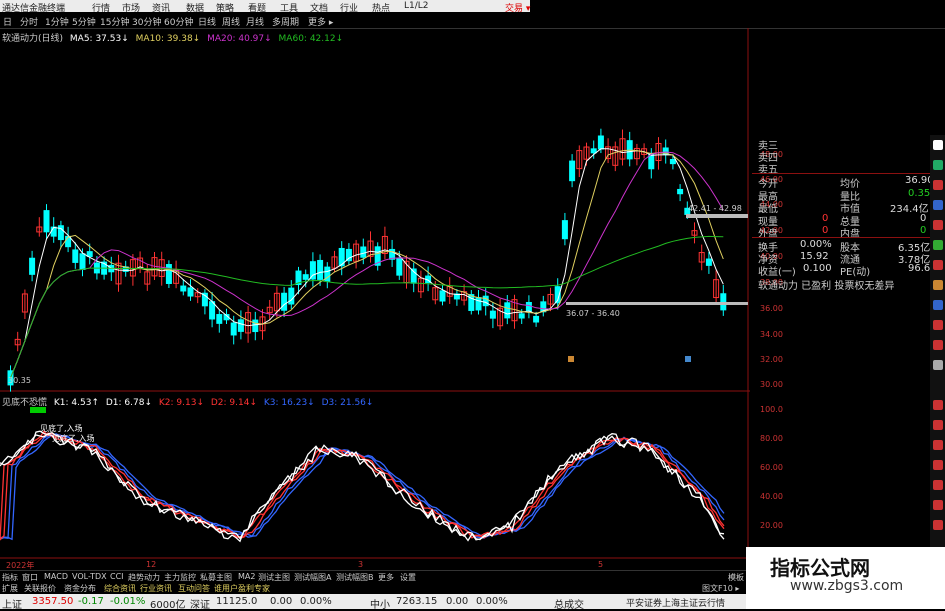 The width and height of the screenshot is (945, 611). Describe the element at coordinates (347, 403) in the screenshot. I see `d3-label: D3: 21.56↓` at that location.